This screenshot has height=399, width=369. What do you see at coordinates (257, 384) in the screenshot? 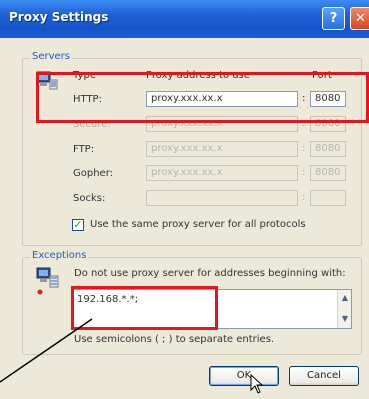
I see `mouse-cursor-icon` at bounding box center [257, 384].